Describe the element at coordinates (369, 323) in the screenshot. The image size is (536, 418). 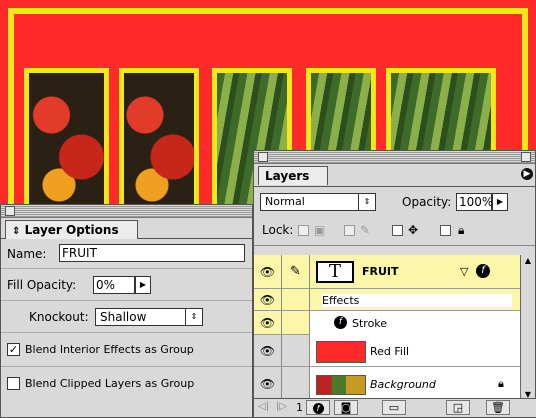
I see `layer-name-stroke: Stroke` at that location.